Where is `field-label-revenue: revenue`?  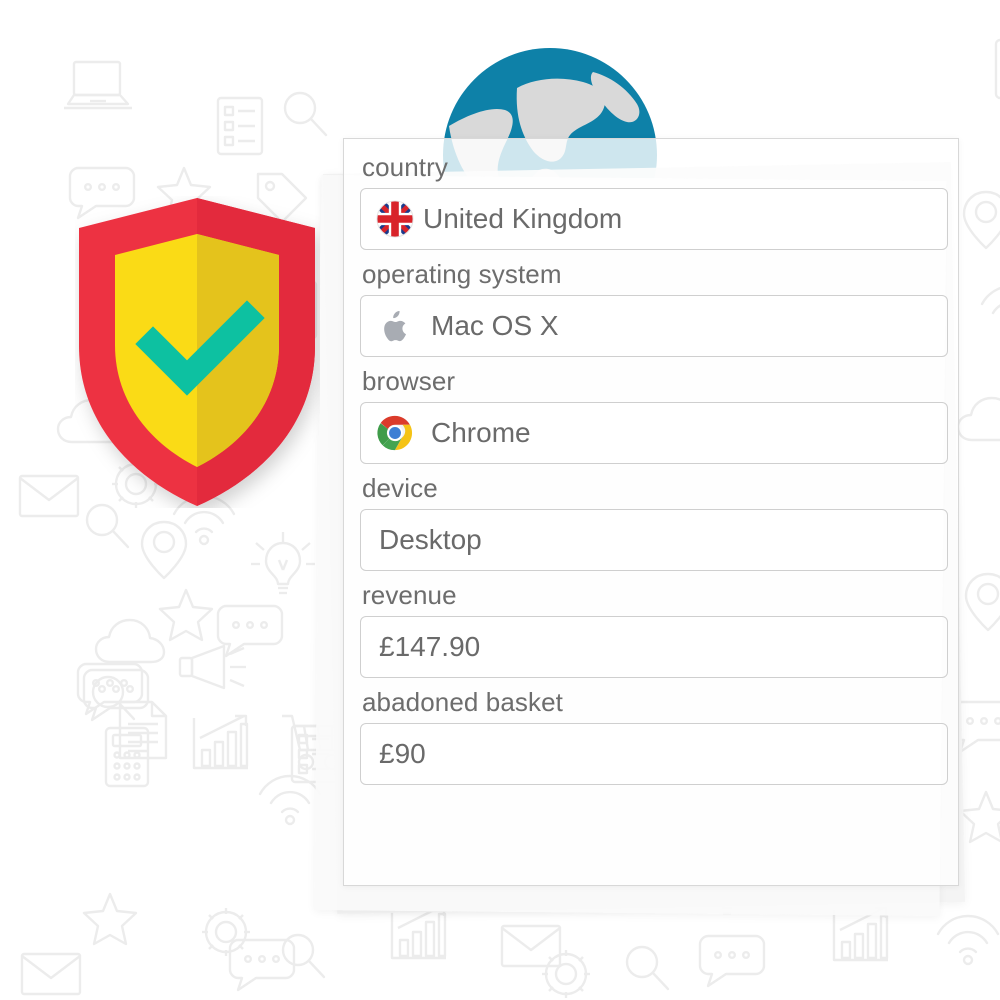
field-label-revenue: revenue is located at coordinates (409, 595).